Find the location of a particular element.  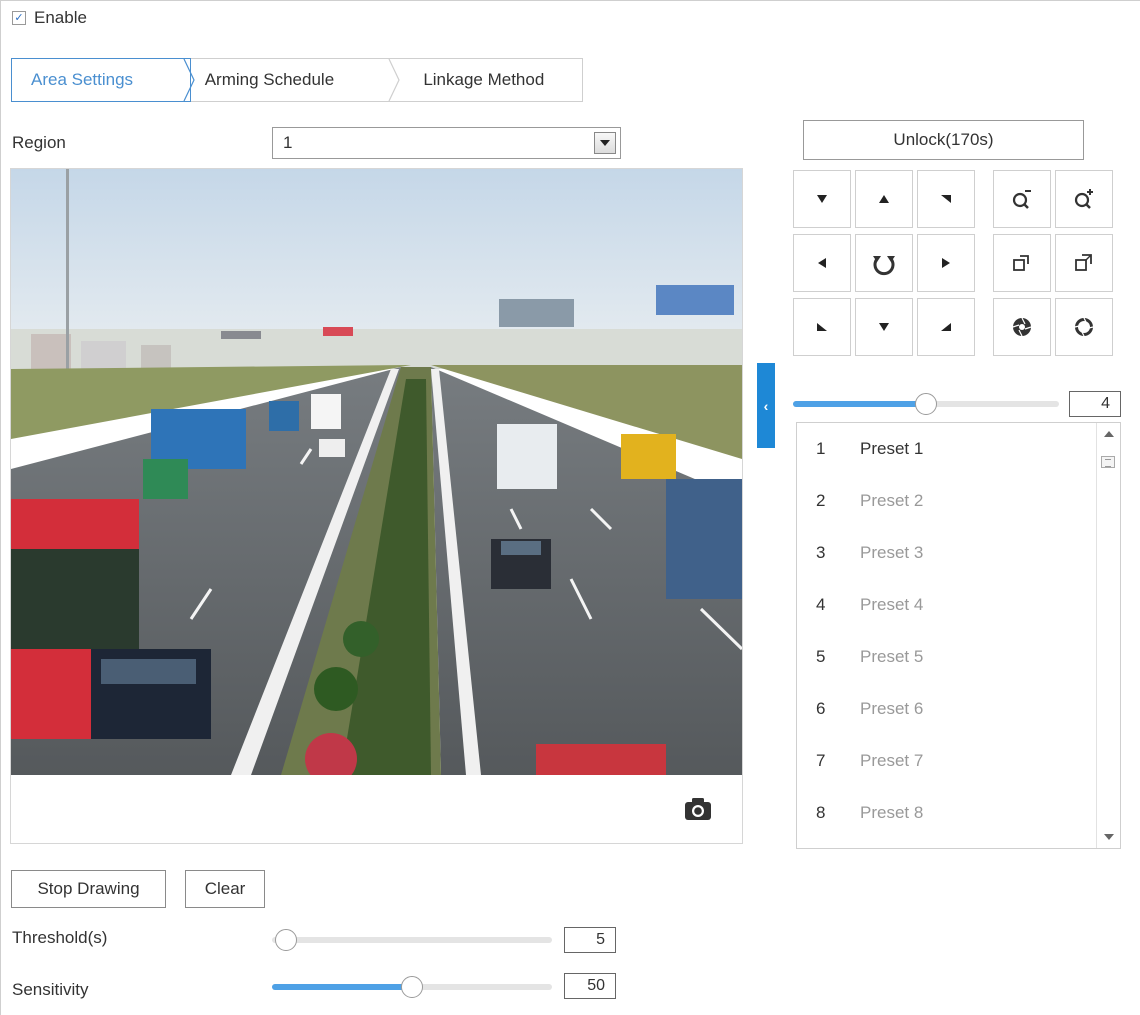

preset-number: 4 is located at coordinates (821, 604).